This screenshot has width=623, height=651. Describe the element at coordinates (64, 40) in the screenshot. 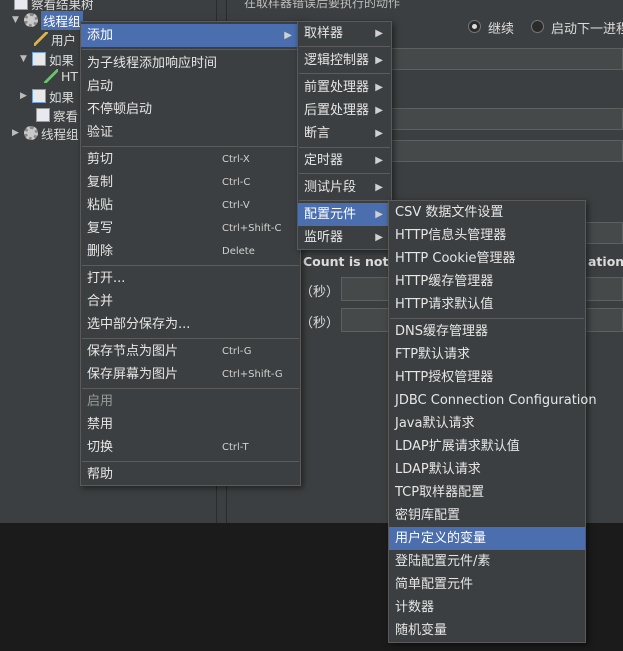

I see `tree-node-label: 用户` at that location.